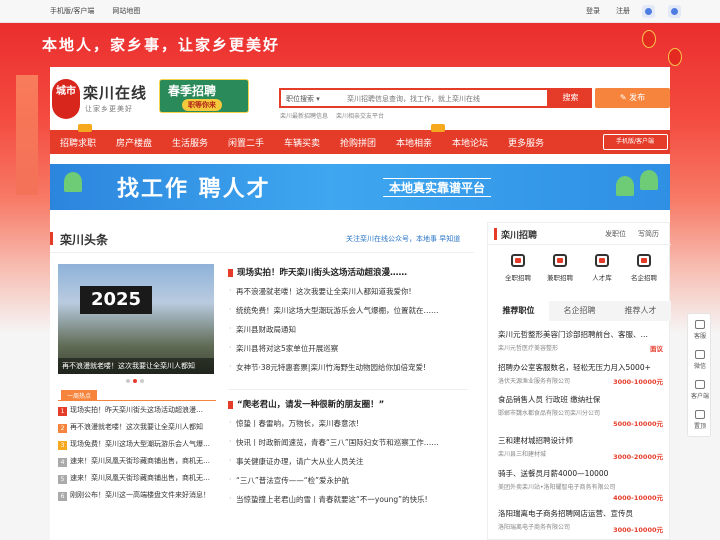 The image size is (720, 540). What do you see at coordinates (674, 11) in the screenshot?
I see `user-icon` at bounding box center [674, 11].